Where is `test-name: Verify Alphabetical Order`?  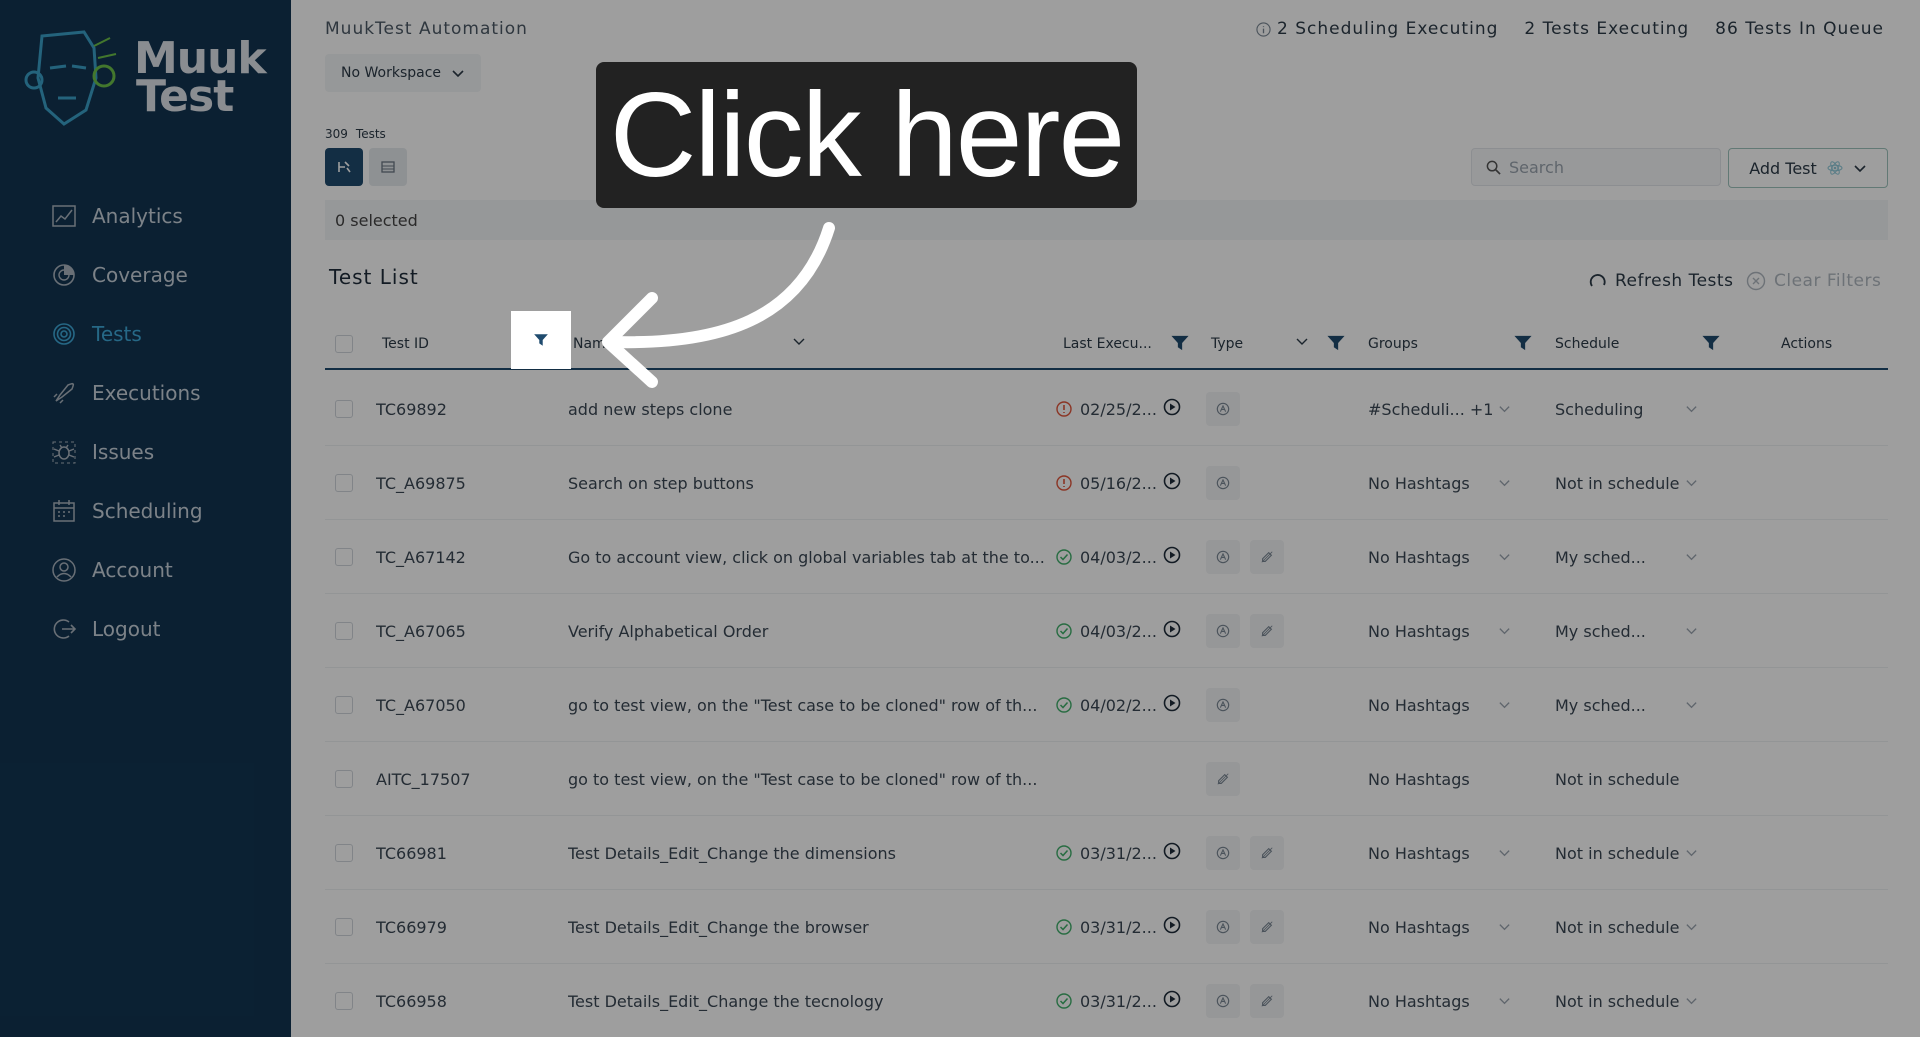
test-name: Verify Alphabetical Order is located at coordinates (813, 631).